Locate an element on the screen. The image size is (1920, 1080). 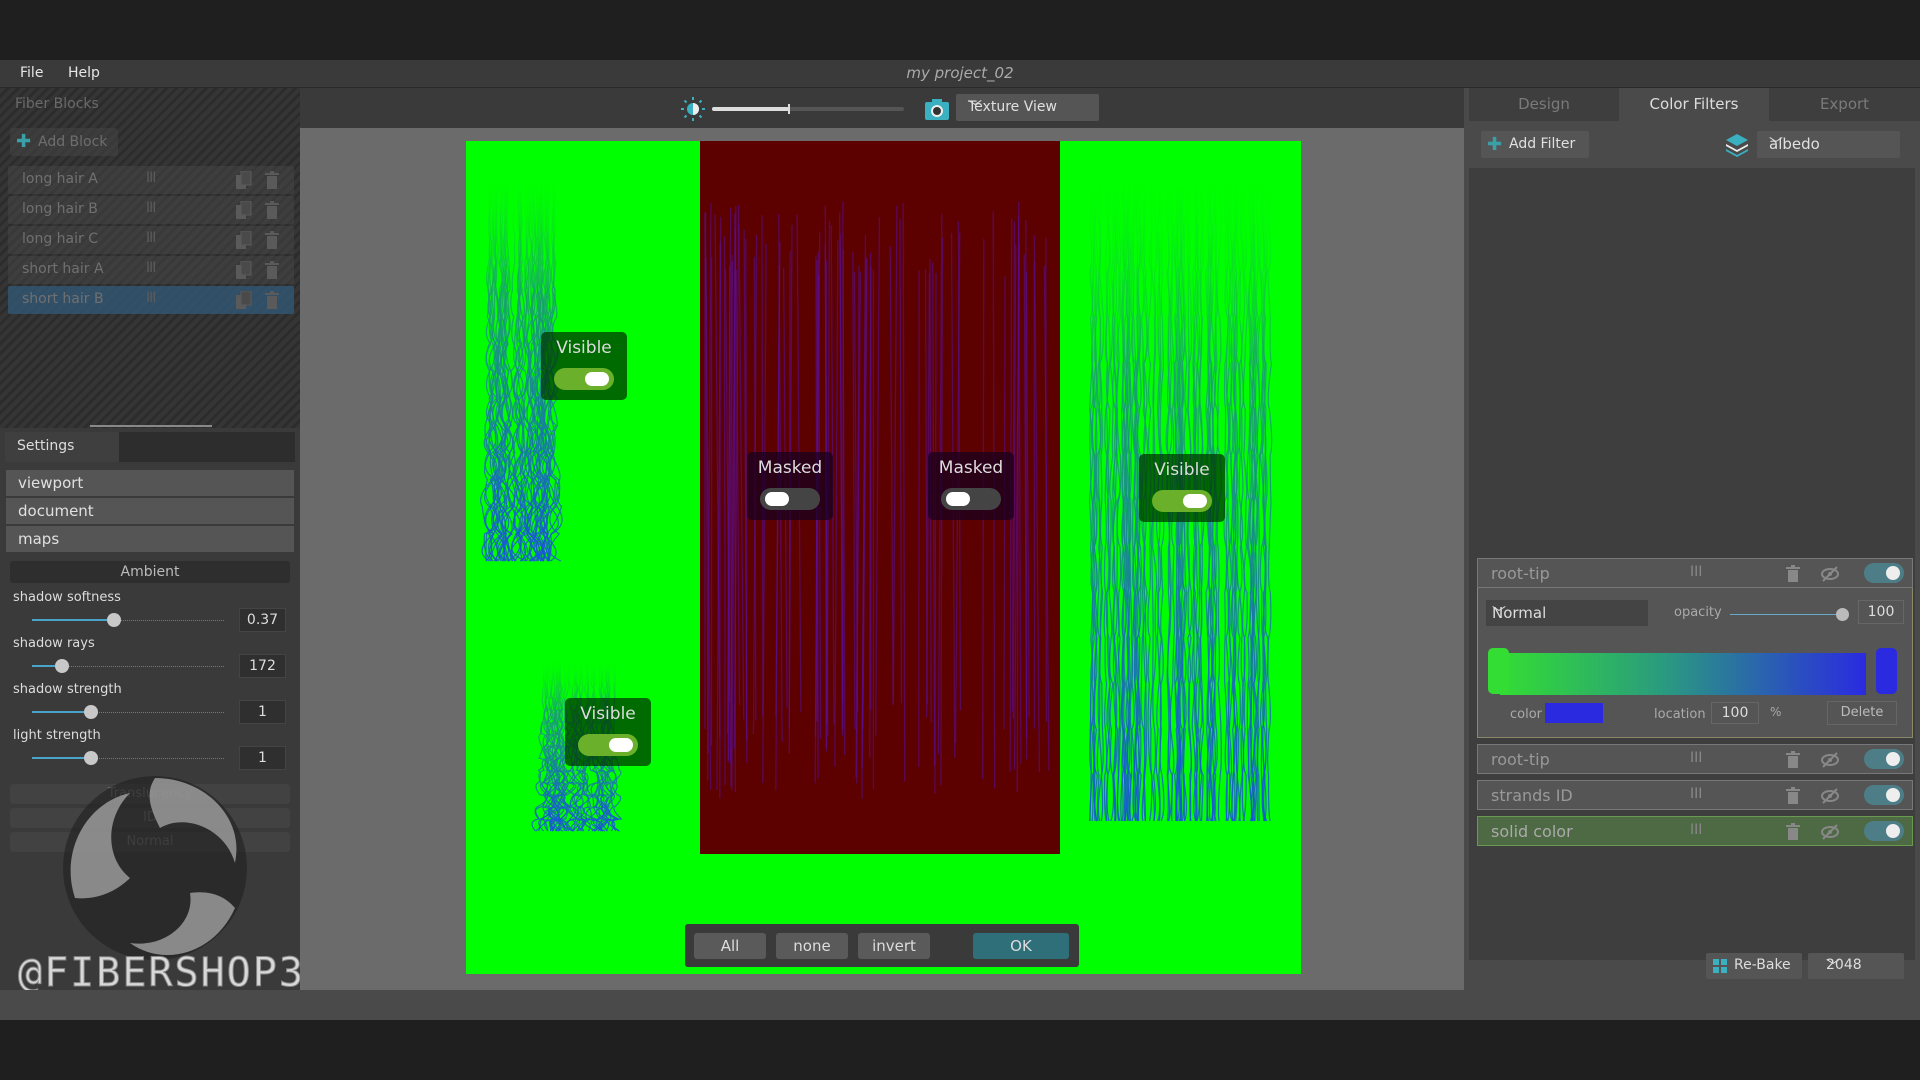
filter-row: solid color III is located at coordinates (1695, 831).